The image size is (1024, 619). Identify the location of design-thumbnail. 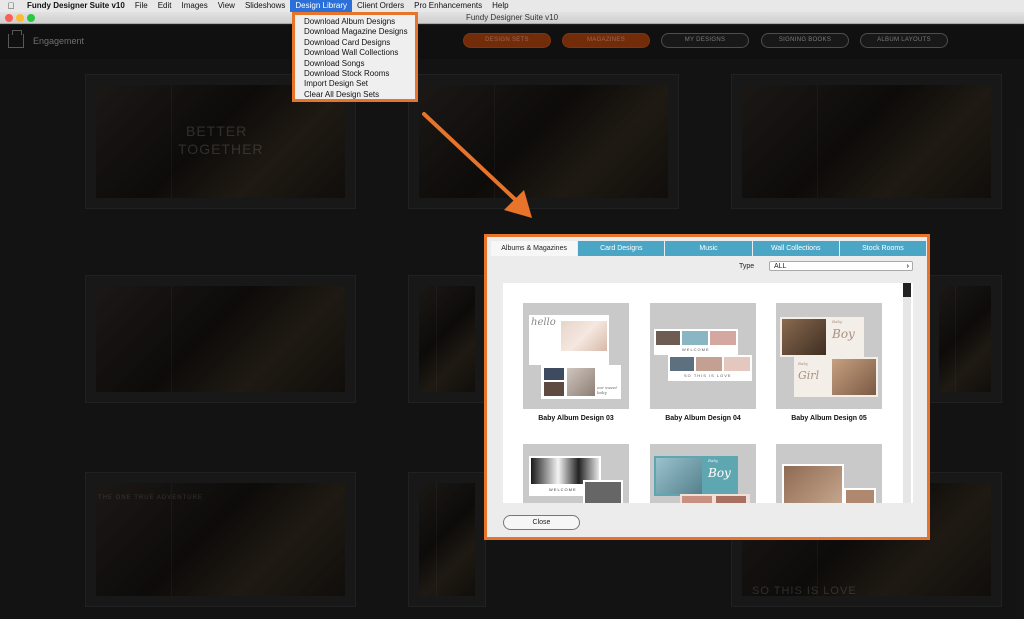
(829, 473).